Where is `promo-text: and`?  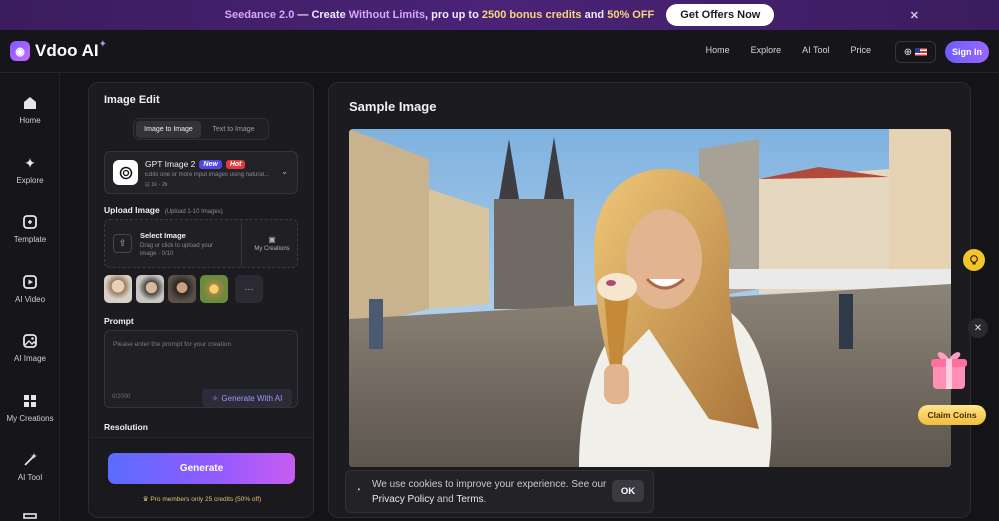 promo-text: and is located at coordinates (594, 15).